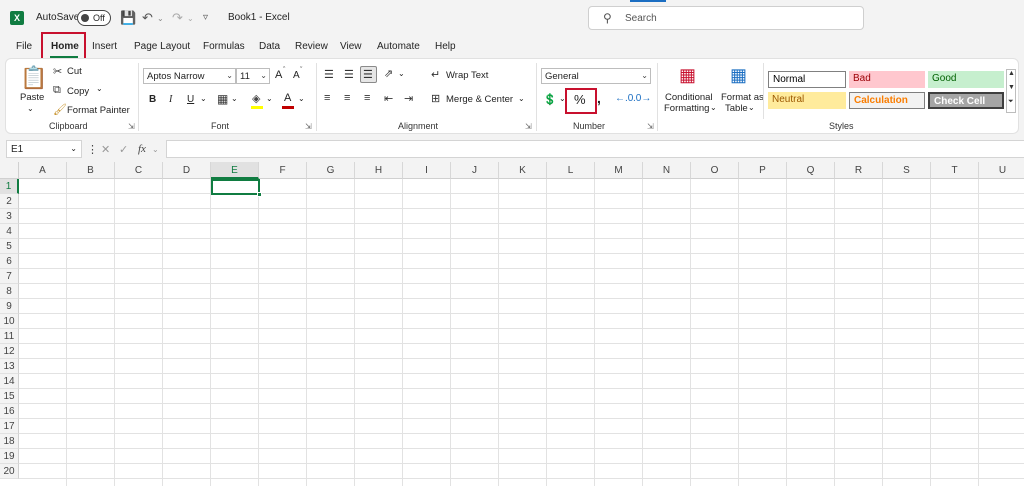 The image size is (1024, 486). I want to click on styles-gallery-scroll: ▲ ▼ ⏷, so click(1011, 91).